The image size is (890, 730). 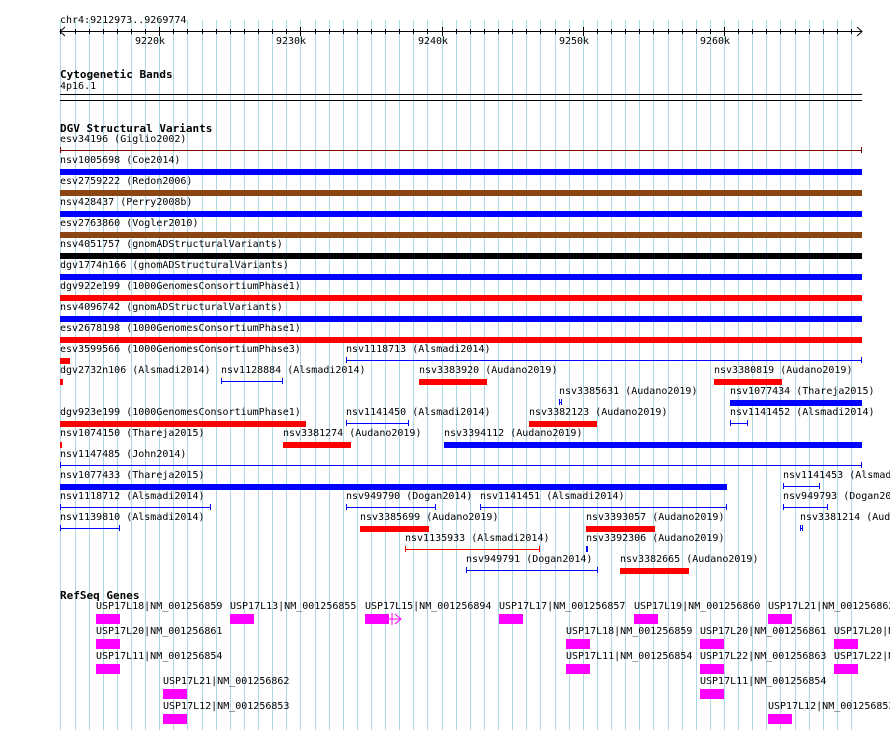 I want to click on dgv-feature-label: nsv1141451 (Alsmadi2014), so click(x=552, y=497).